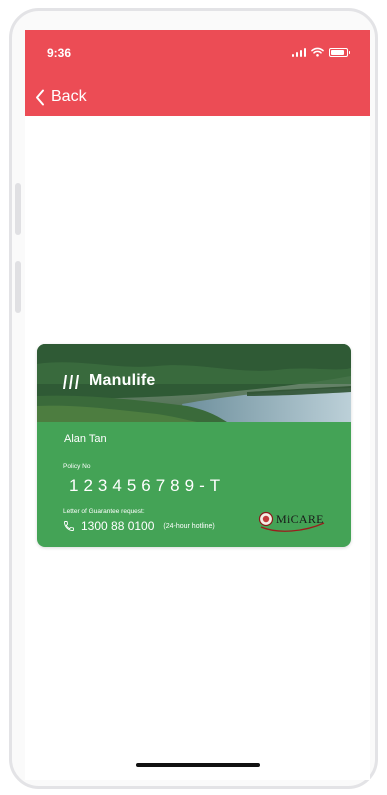 The image size is (387, 795). Describe the element at coordinates (71, 382) in the screenshot. I see `manulife-logo-icon` at that location.